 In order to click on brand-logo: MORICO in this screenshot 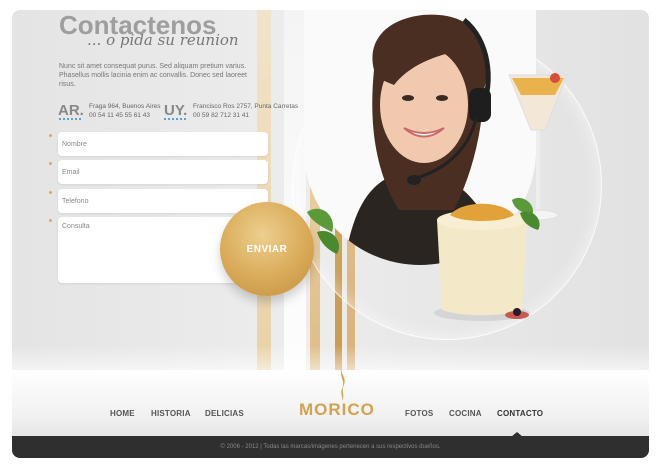, I will do `click(337, 410)`.